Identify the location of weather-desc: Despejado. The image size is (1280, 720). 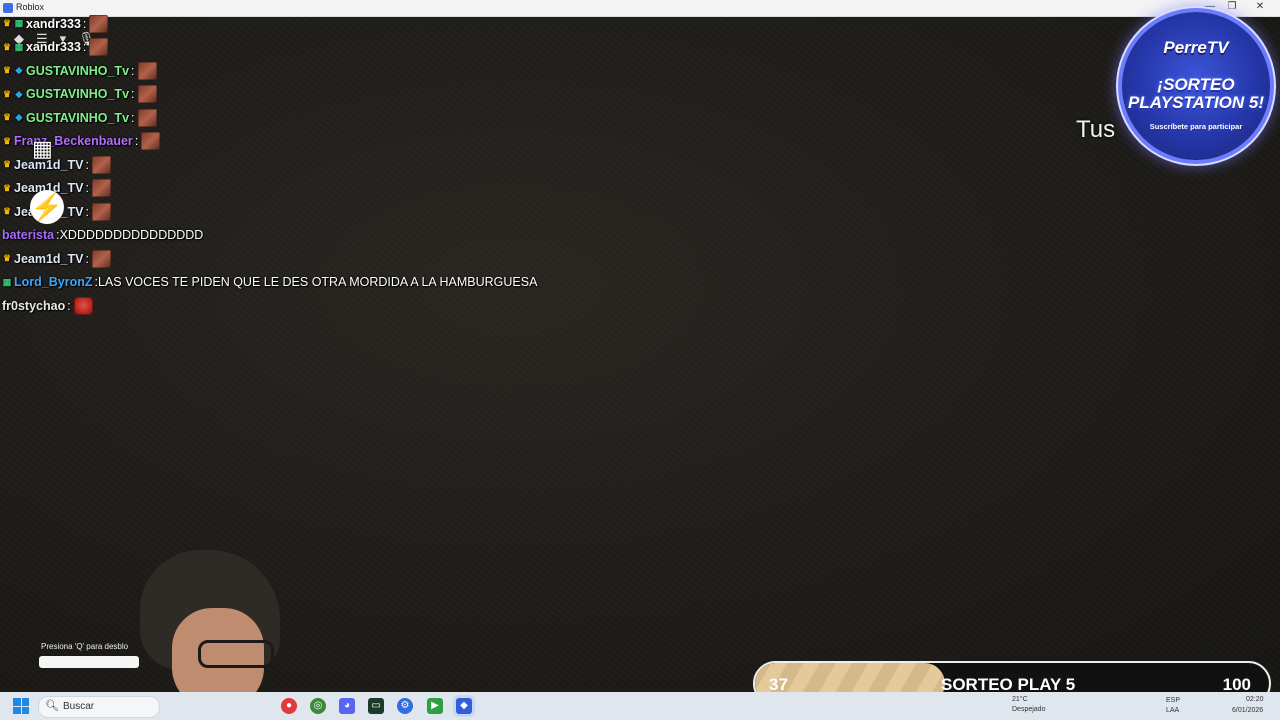
(1028, 709).